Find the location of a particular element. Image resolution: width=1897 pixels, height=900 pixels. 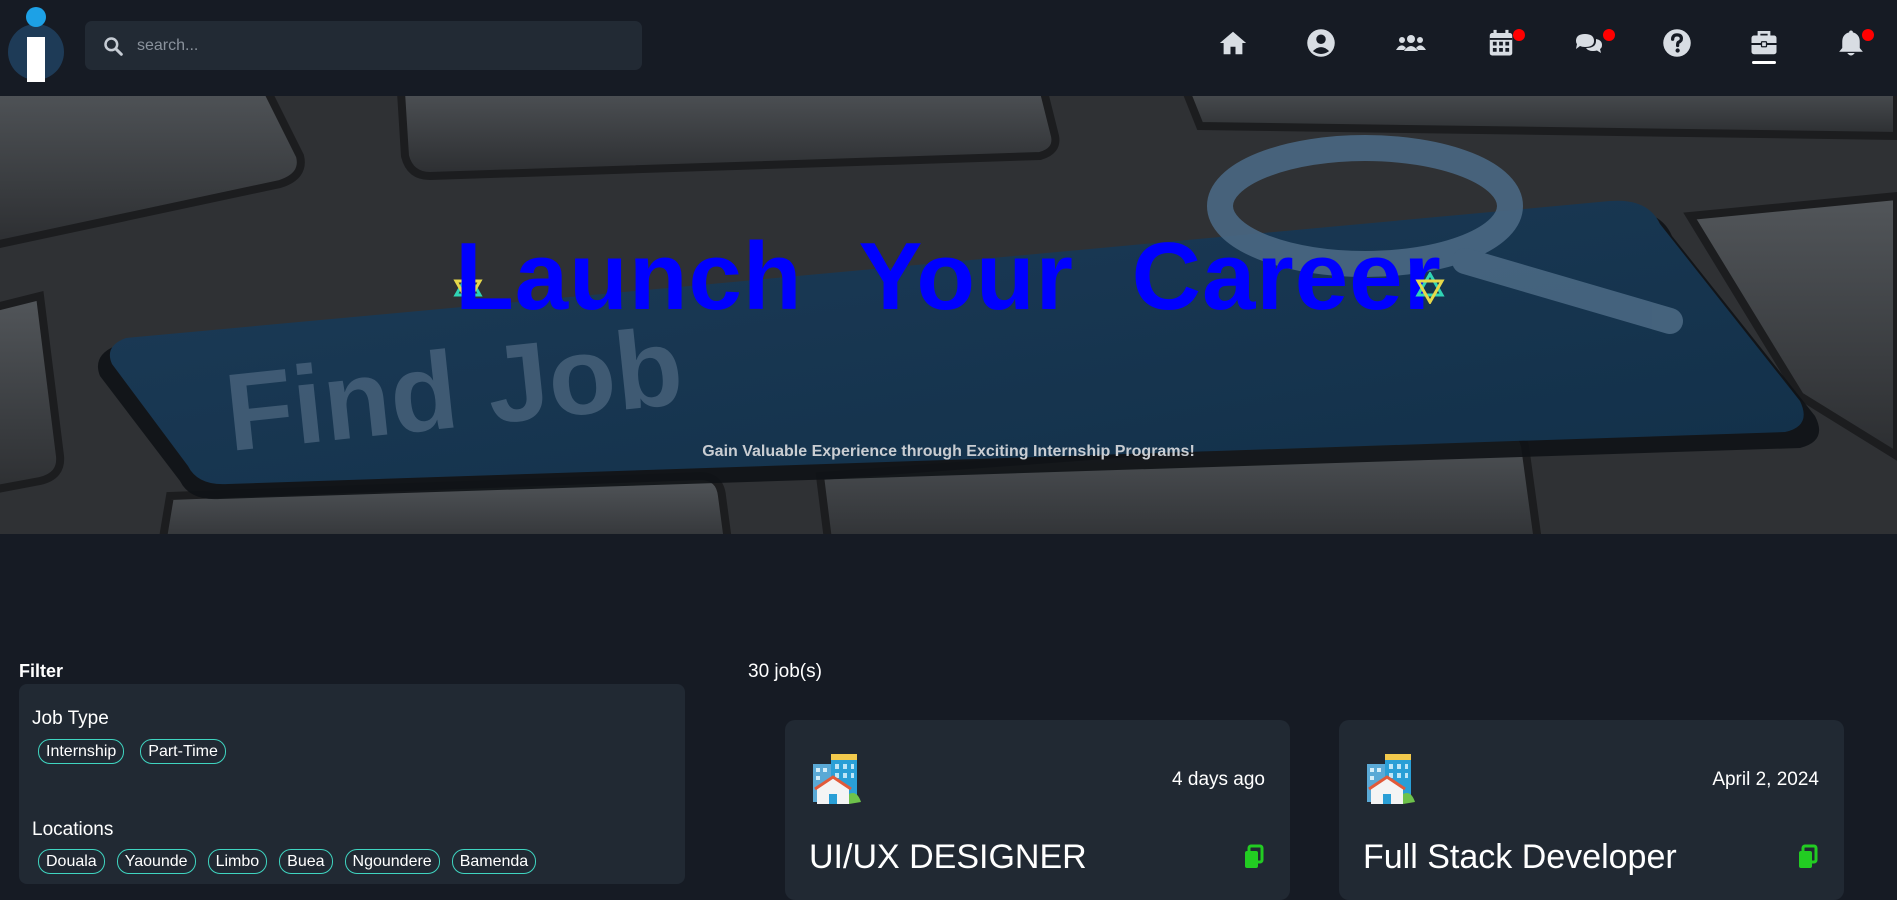

job-type-chip-part-time: Part-Time is located at coordinates (183, 751).